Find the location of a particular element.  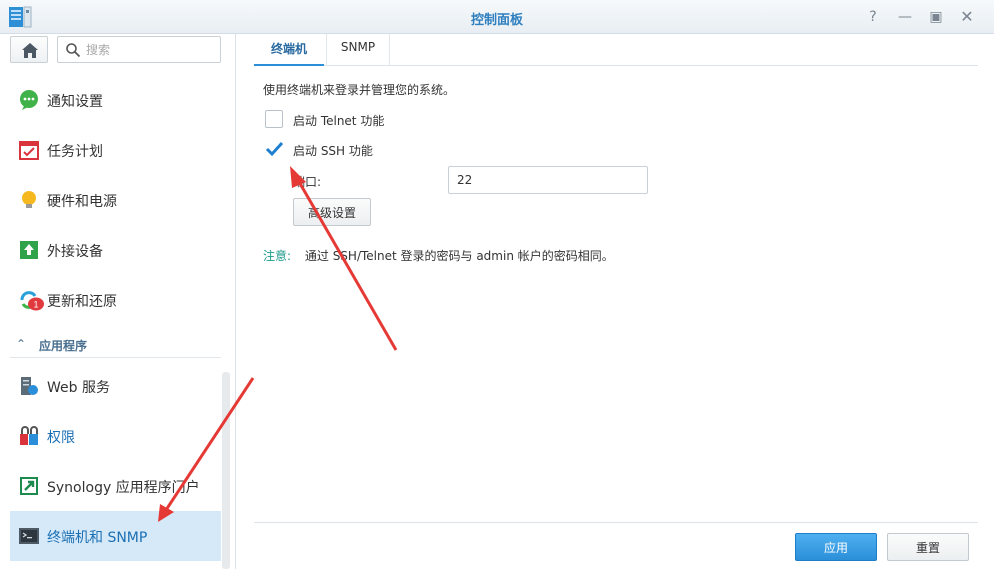

sidebar-item-label: 权限 is located at coordinates (61, 438).